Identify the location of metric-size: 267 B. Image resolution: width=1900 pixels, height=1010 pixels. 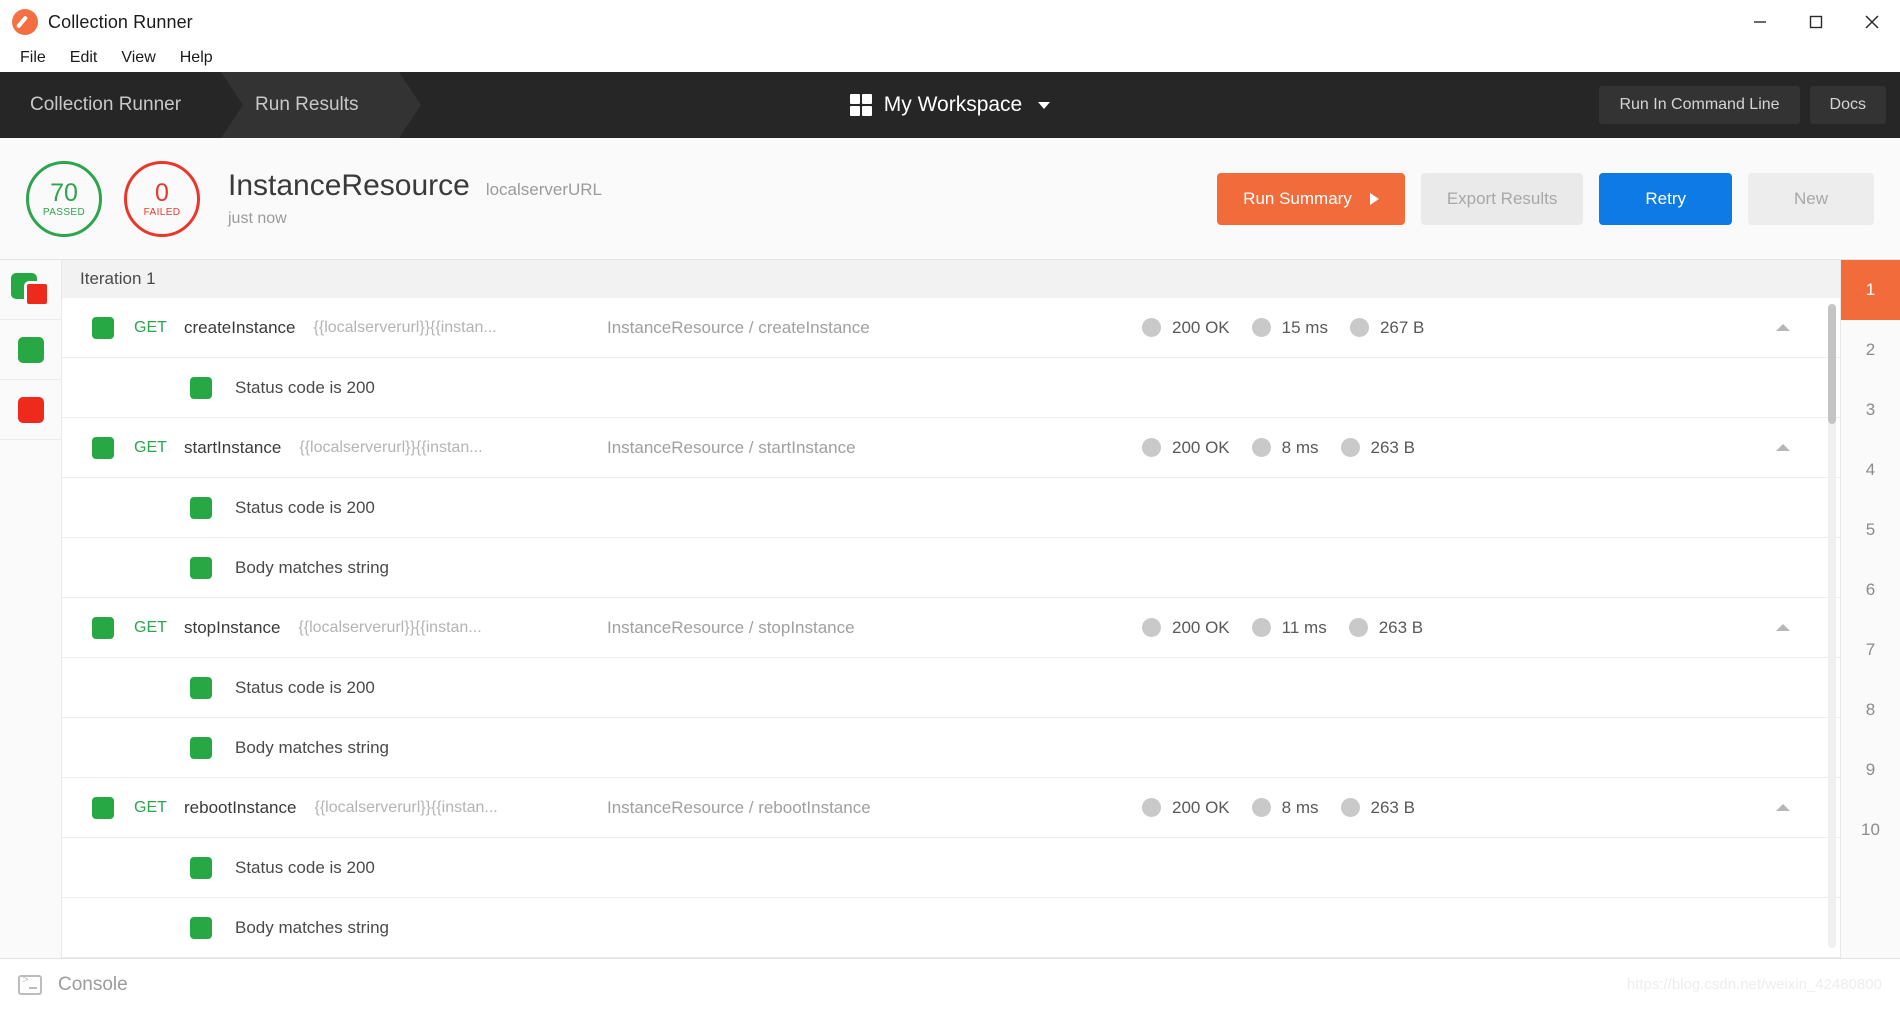
(1386, 328).